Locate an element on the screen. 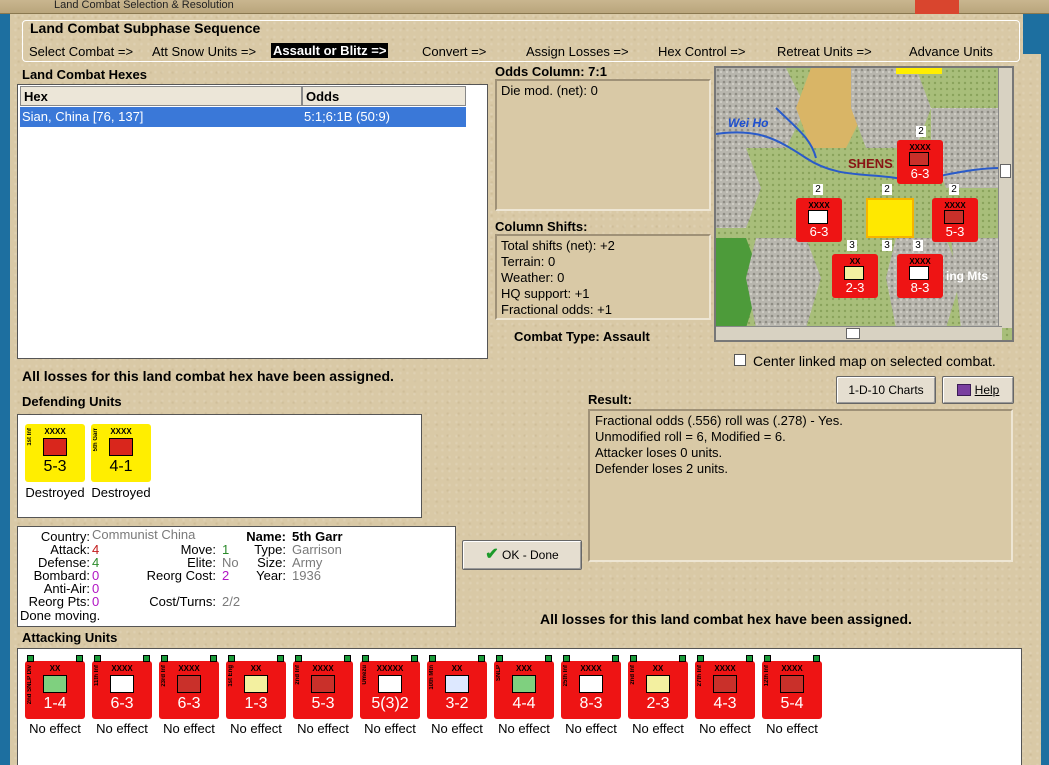  map-unit-counter: XXXX 5-3 is located at coordinates (955, 220).